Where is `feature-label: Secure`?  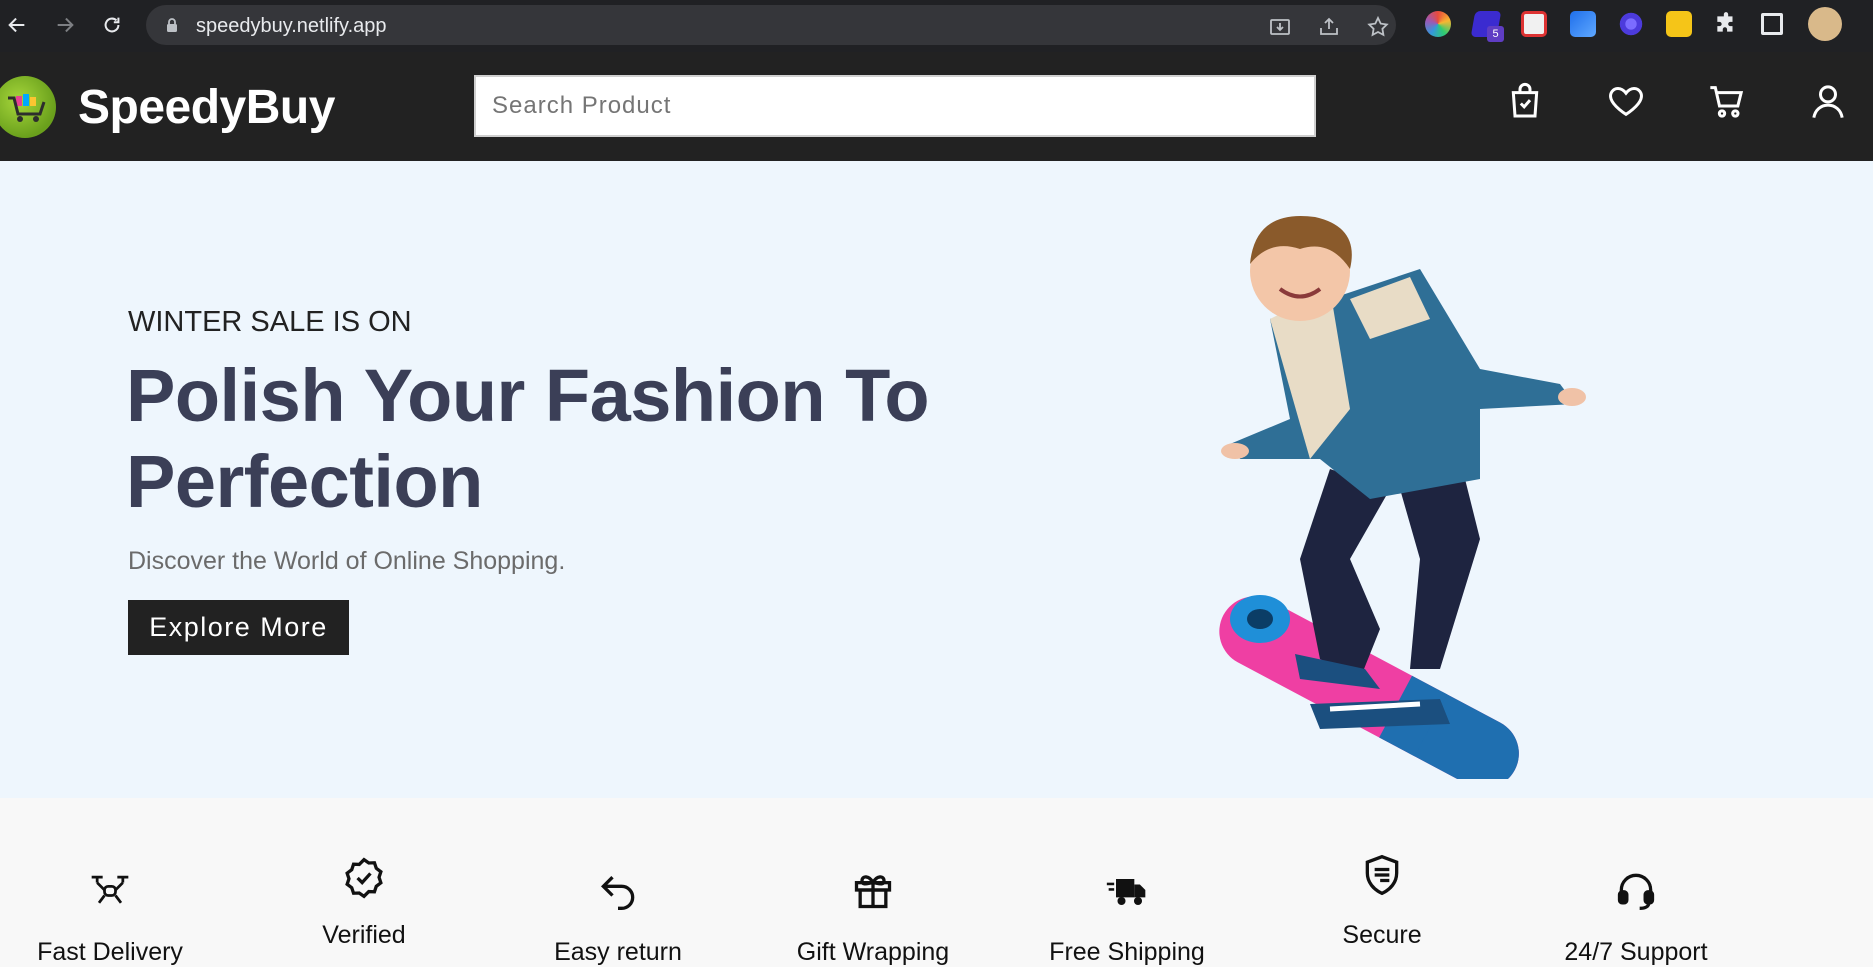 feature-label: Secure is located at coordinates (1382, 935).